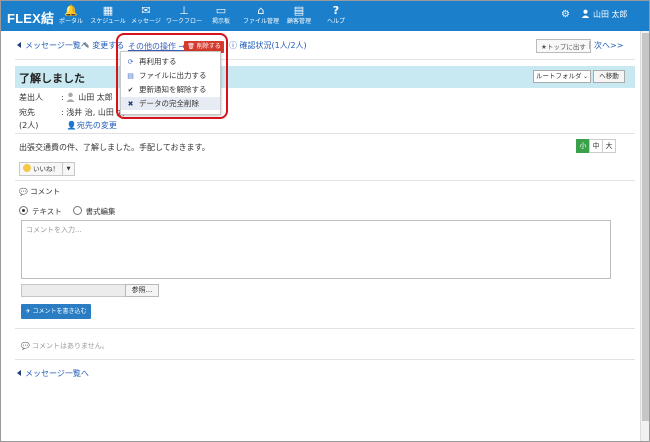 The width and height of the screenshot is (650, 442). What do you see at coordinates (70, 21) in the screenshot?
I see `nav-label: ポータル` at bounding box center [70, 21].